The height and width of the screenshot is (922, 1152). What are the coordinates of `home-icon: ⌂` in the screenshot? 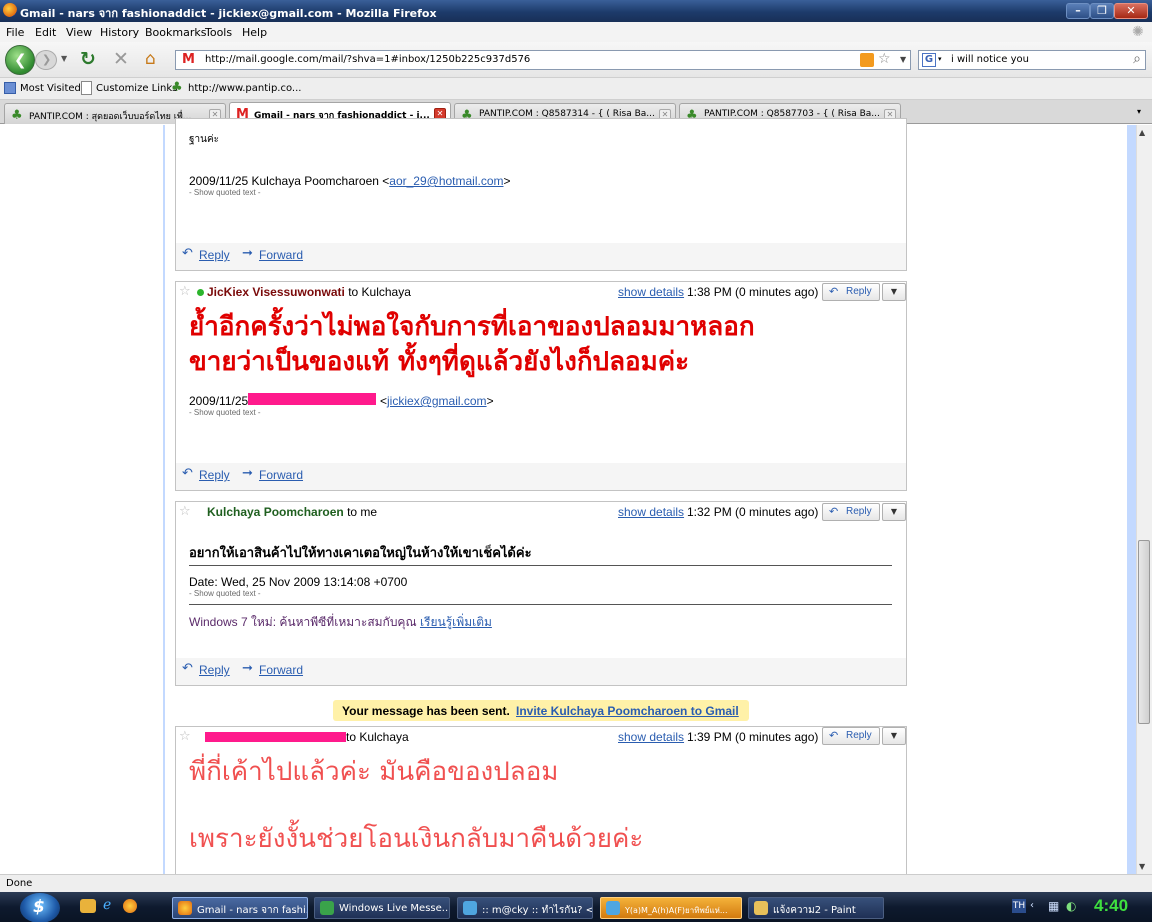 It's located at (150, 59).